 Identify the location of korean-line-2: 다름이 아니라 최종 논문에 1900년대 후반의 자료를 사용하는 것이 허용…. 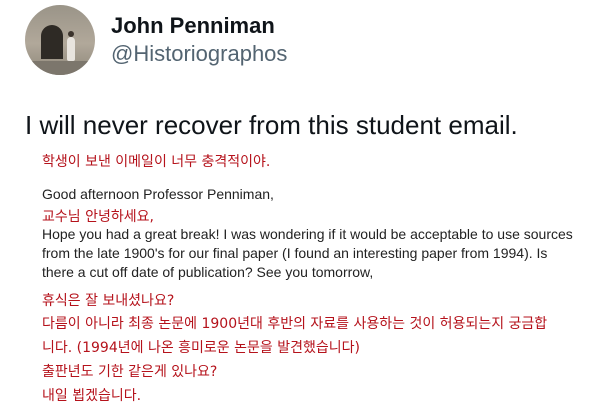
(295, 324).